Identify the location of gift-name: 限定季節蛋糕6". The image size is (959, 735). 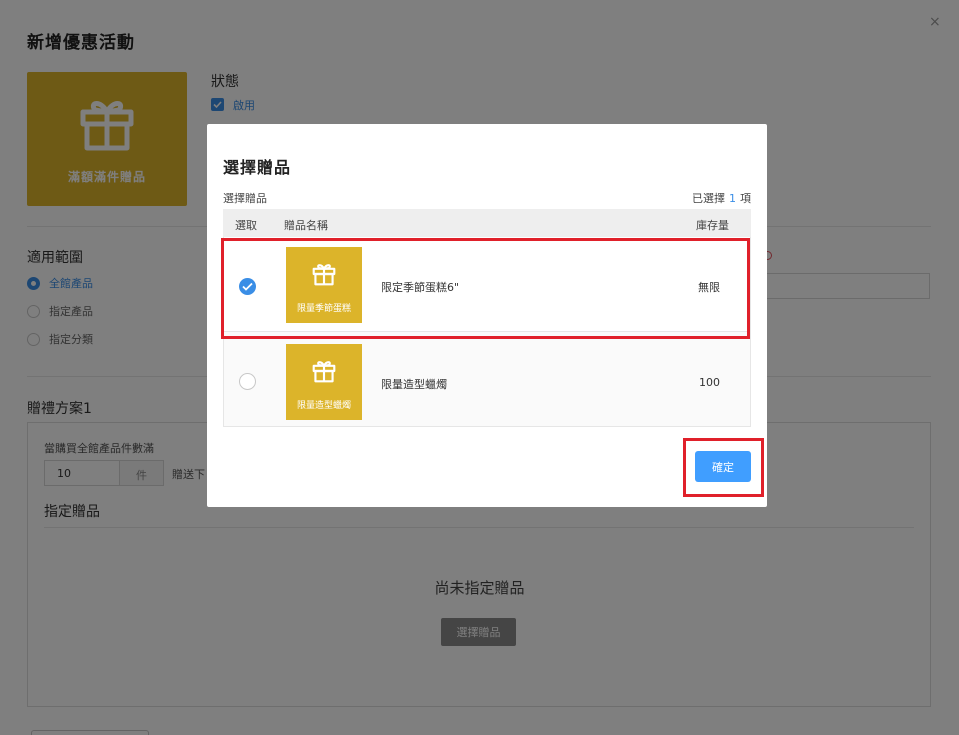
(420, 287).